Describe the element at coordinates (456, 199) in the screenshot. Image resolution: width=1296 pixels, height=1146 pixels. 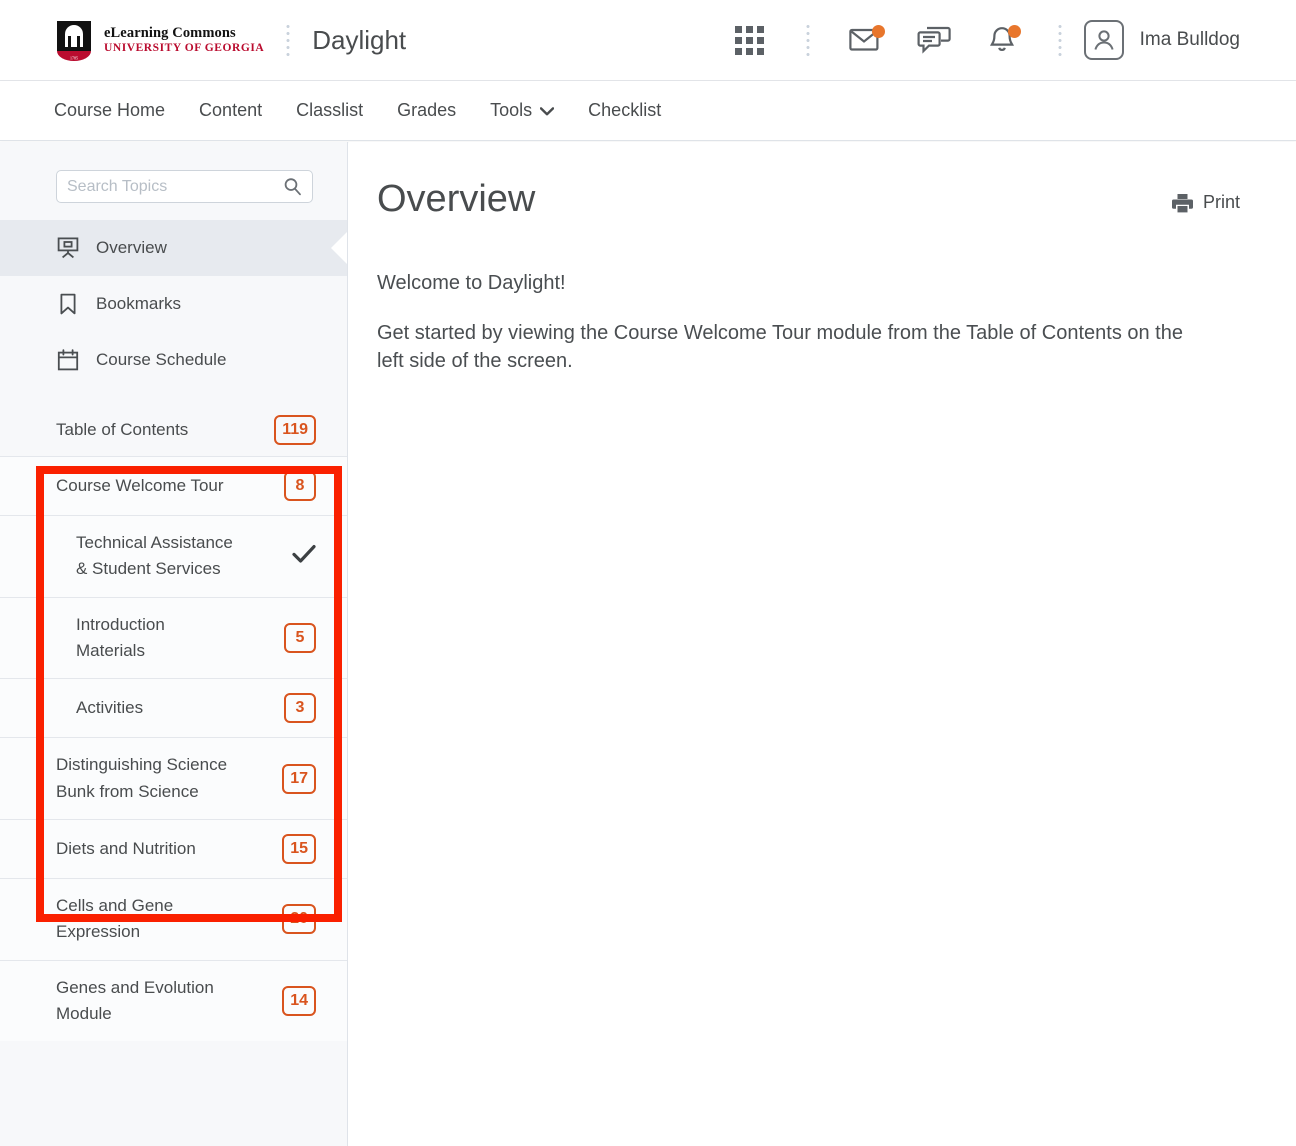
I see `page-title: Overview` at that location.